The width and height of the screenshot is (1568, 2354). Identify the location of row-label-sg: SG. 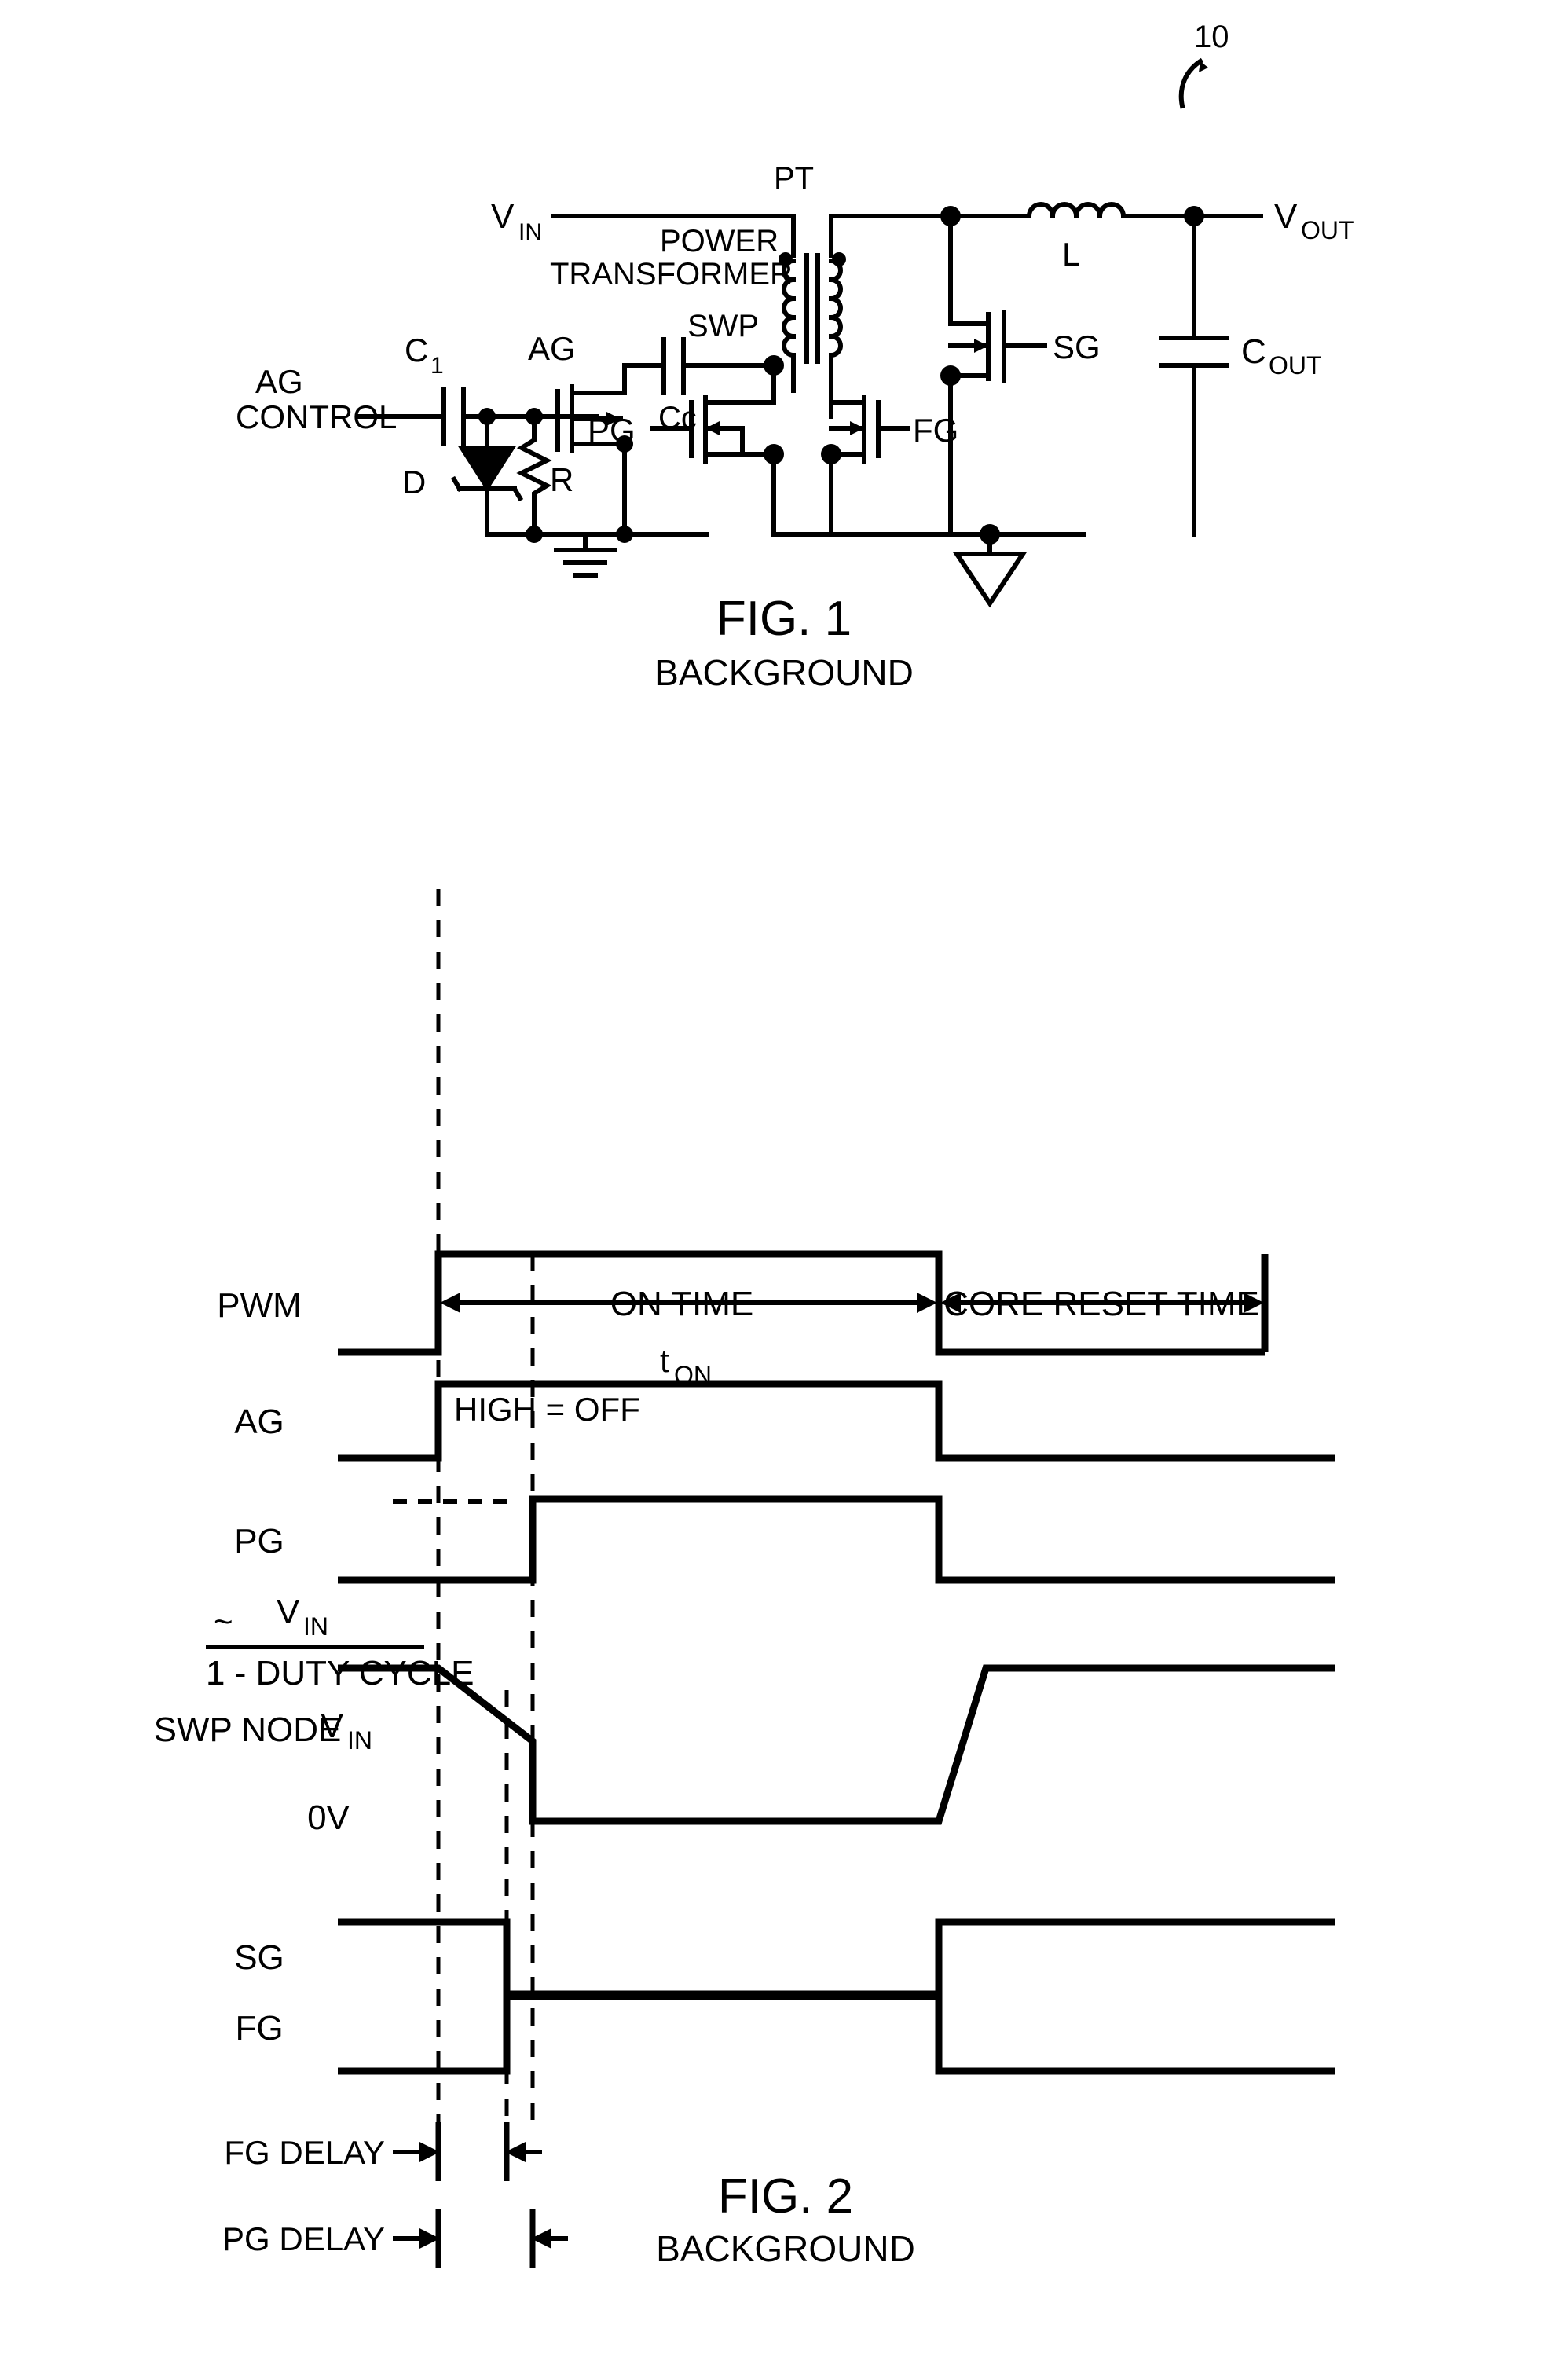
(259, 1957).